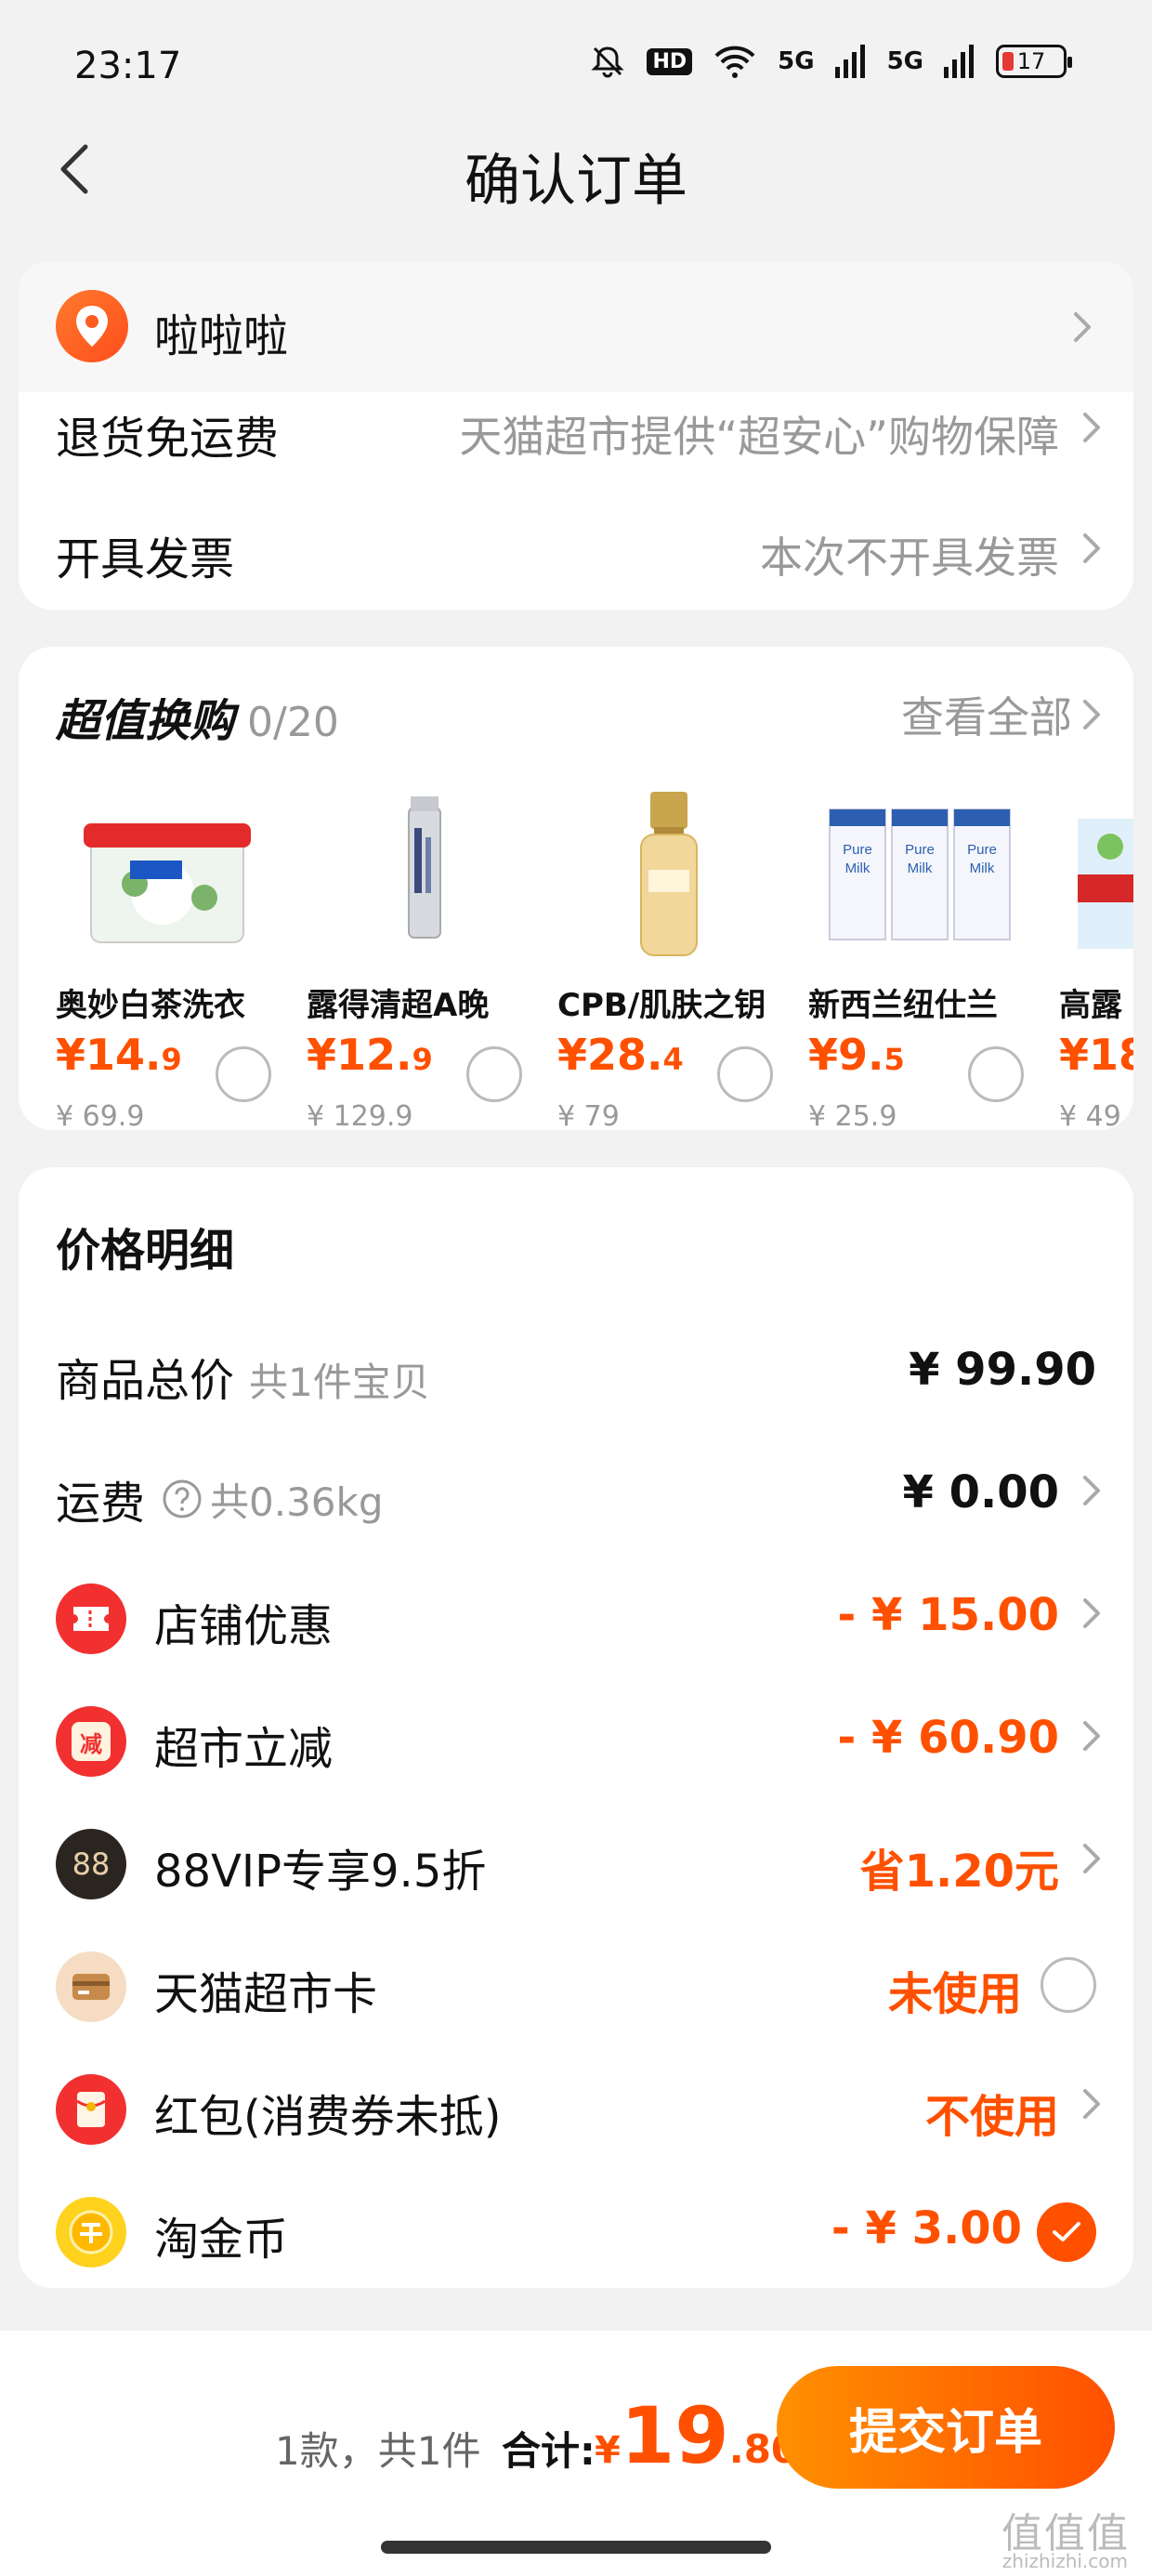  I want to click on view-all-link: 查看全部, so click(1003, 714).